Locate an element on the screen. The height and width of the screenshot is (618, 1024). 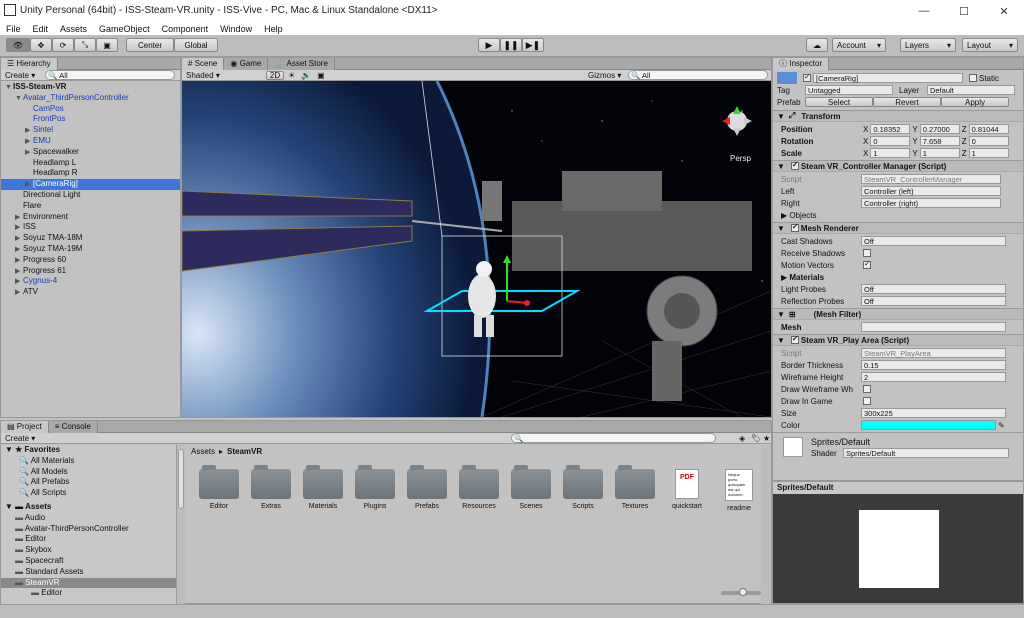
move-tool-icon: ✥ is located at coordinates (41, 45).